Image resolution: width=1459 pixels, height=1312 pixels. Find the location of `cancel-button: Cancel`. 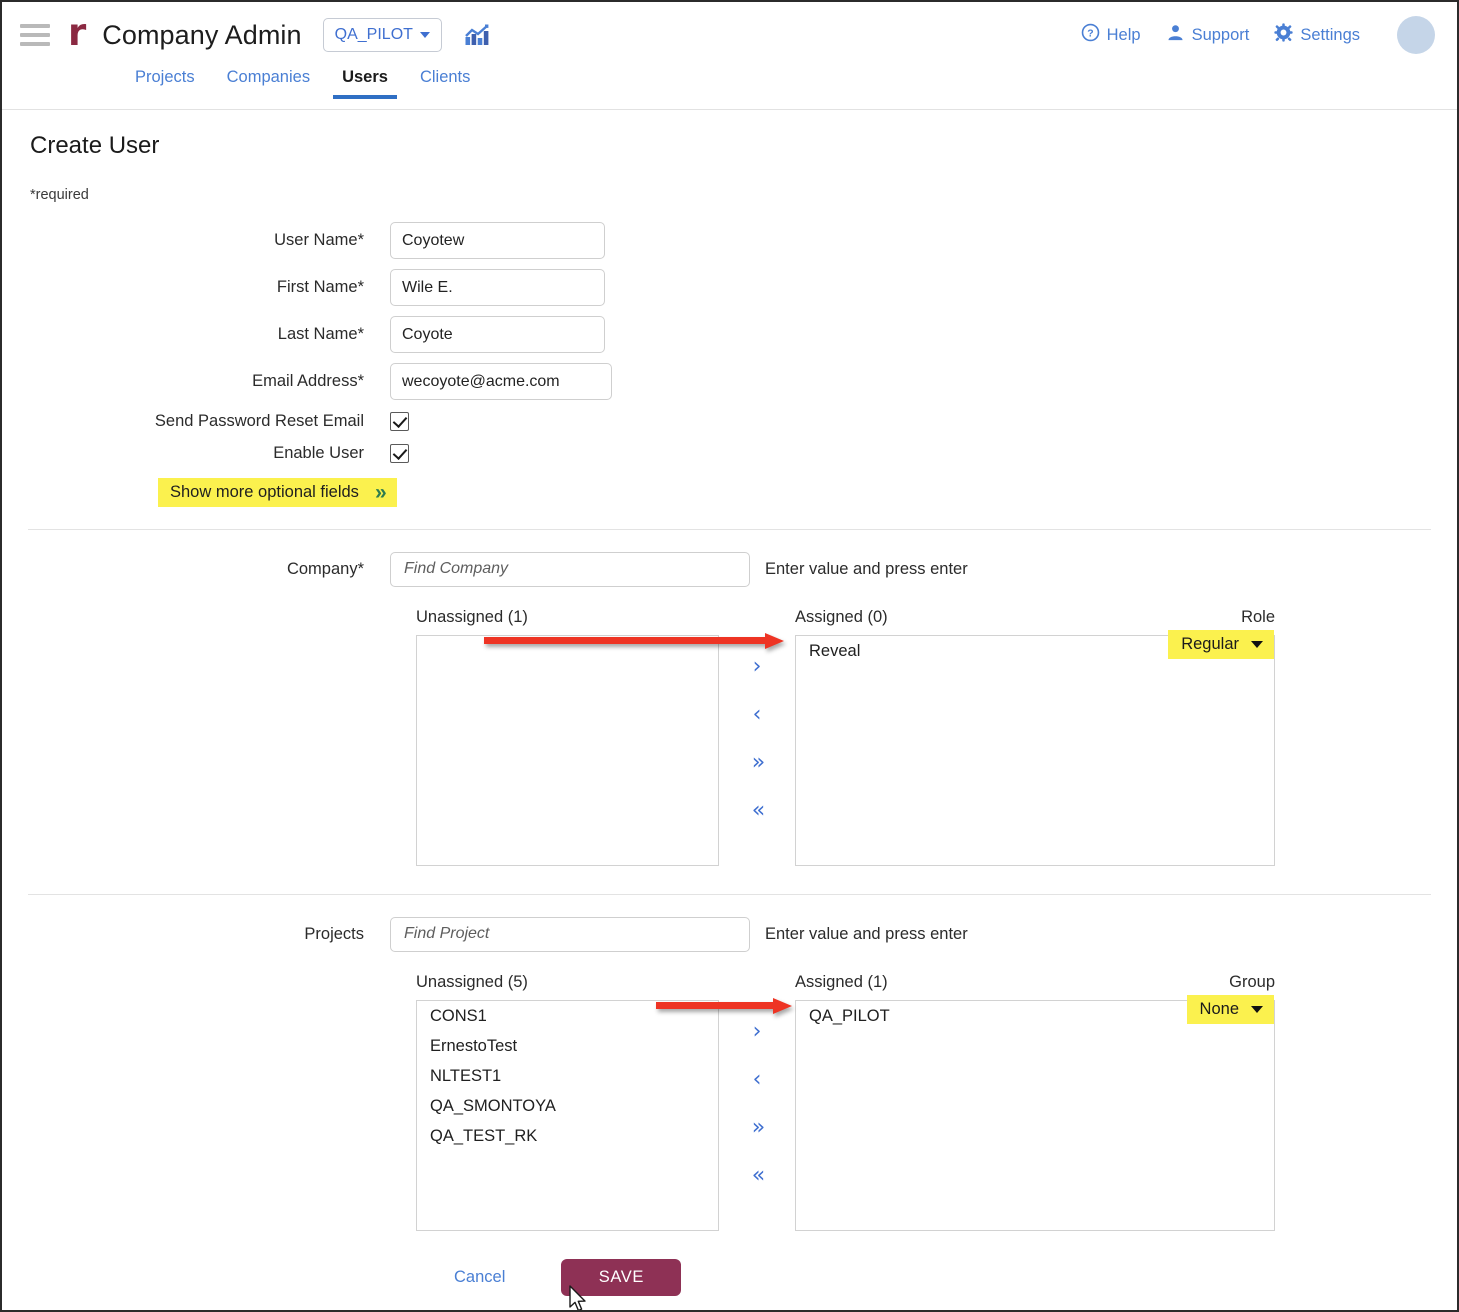

cancel-button: Cancel is located at coordinates (479, 1277).